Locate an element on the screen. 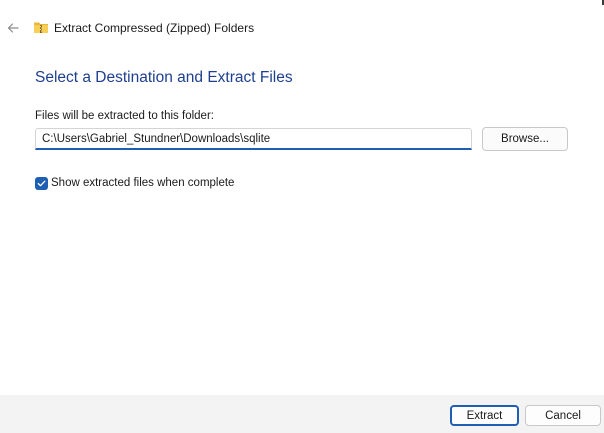 The height and width of the screenshot is (433, 604). extract-button: Extract is located at coordinates (484, 415).